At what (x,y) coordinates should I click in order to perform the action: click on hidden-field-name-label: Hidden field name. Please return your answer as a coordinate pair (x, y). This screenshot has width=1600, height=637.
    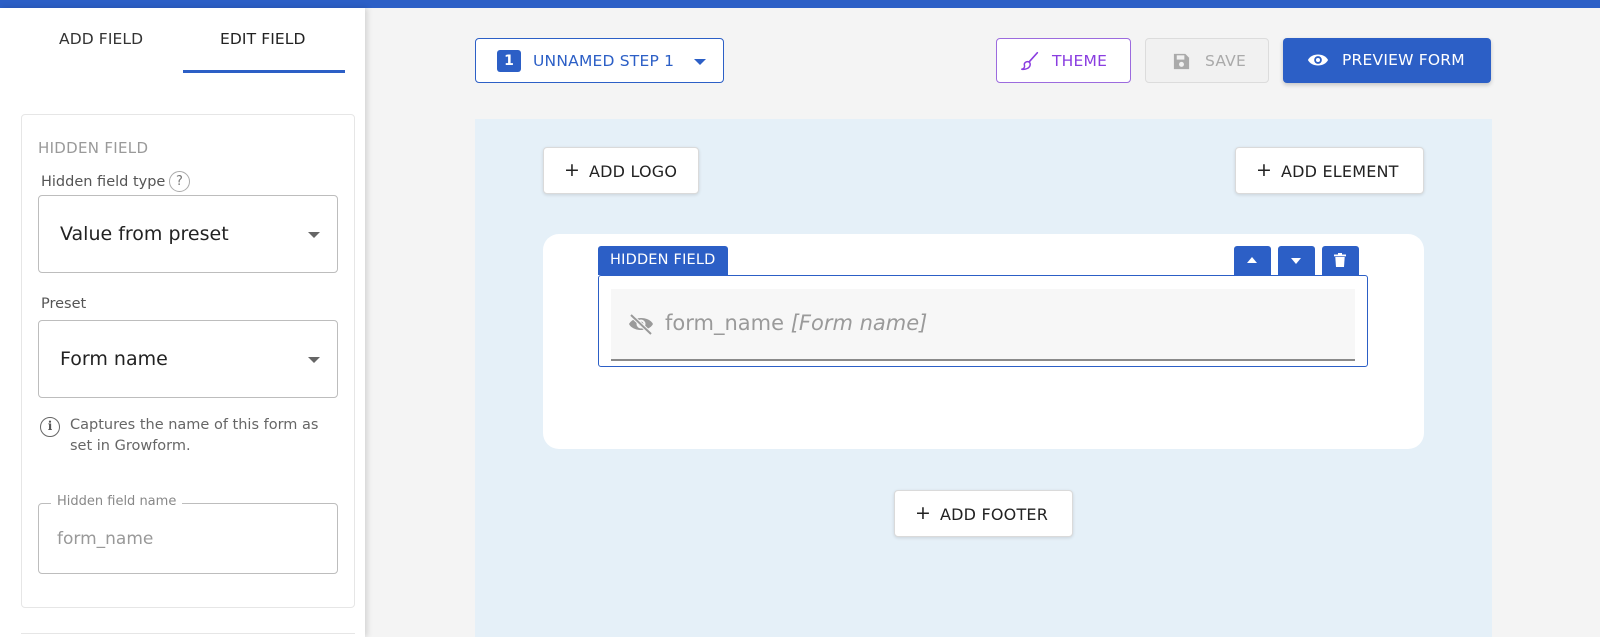
    Looking at the image, I should click on (117, 501).